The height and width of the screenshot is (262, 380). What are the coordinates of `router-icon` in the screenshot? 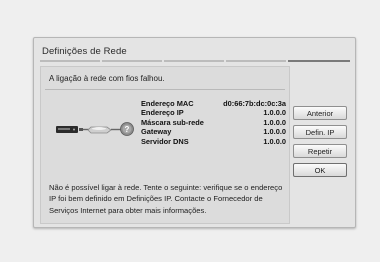 It's located at (99, 130).